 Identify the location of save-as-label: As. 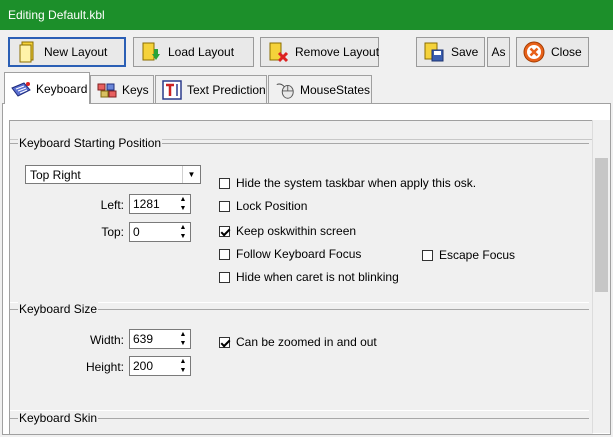
(498, 52).